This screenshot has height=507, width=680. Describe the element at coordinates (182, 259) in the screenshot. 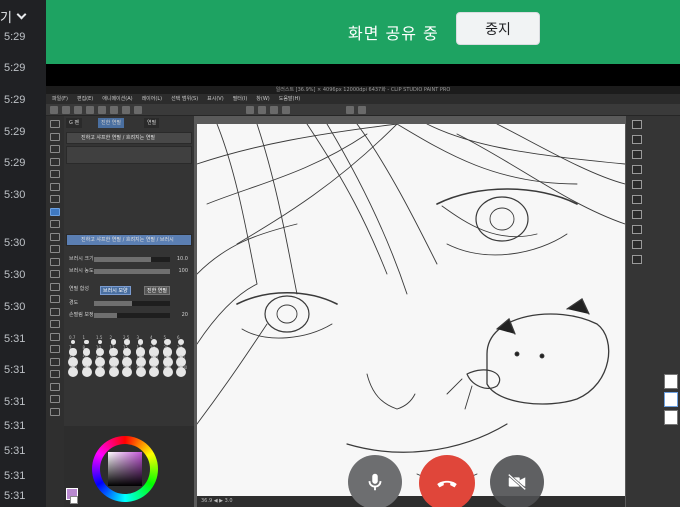

I see `property-value: 10.0` at that location.